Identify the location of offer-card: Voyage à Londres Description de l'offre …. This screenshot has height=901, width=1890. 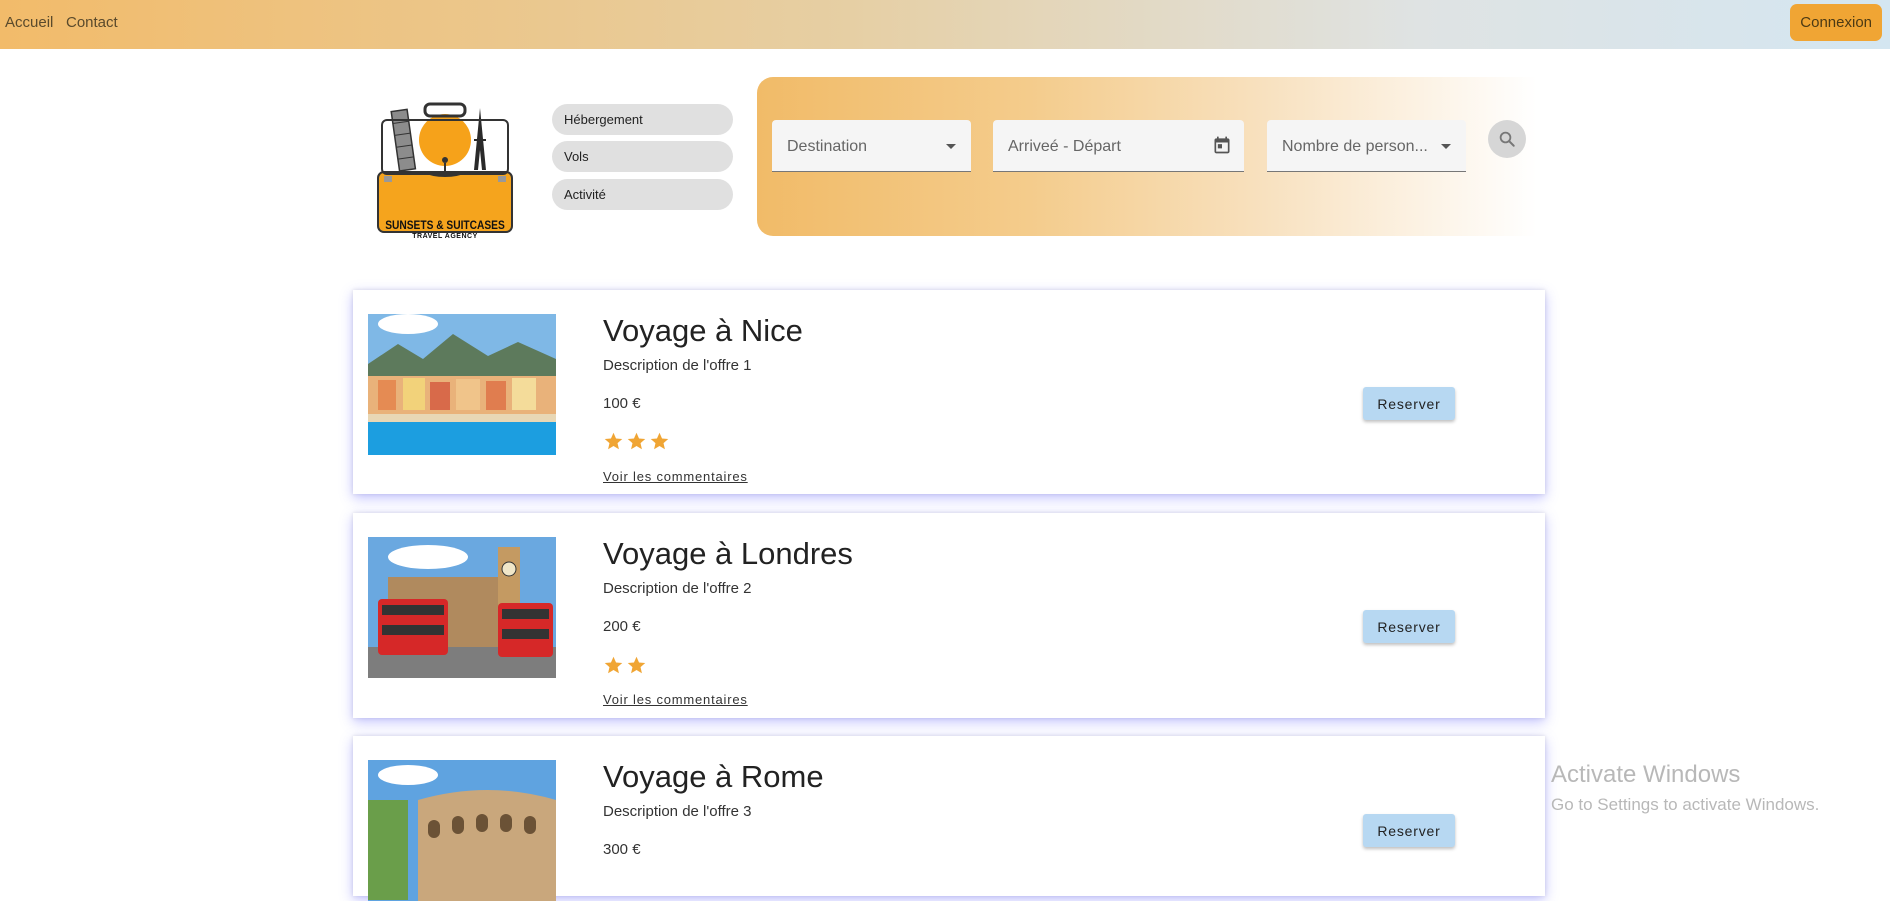
(949, 615).